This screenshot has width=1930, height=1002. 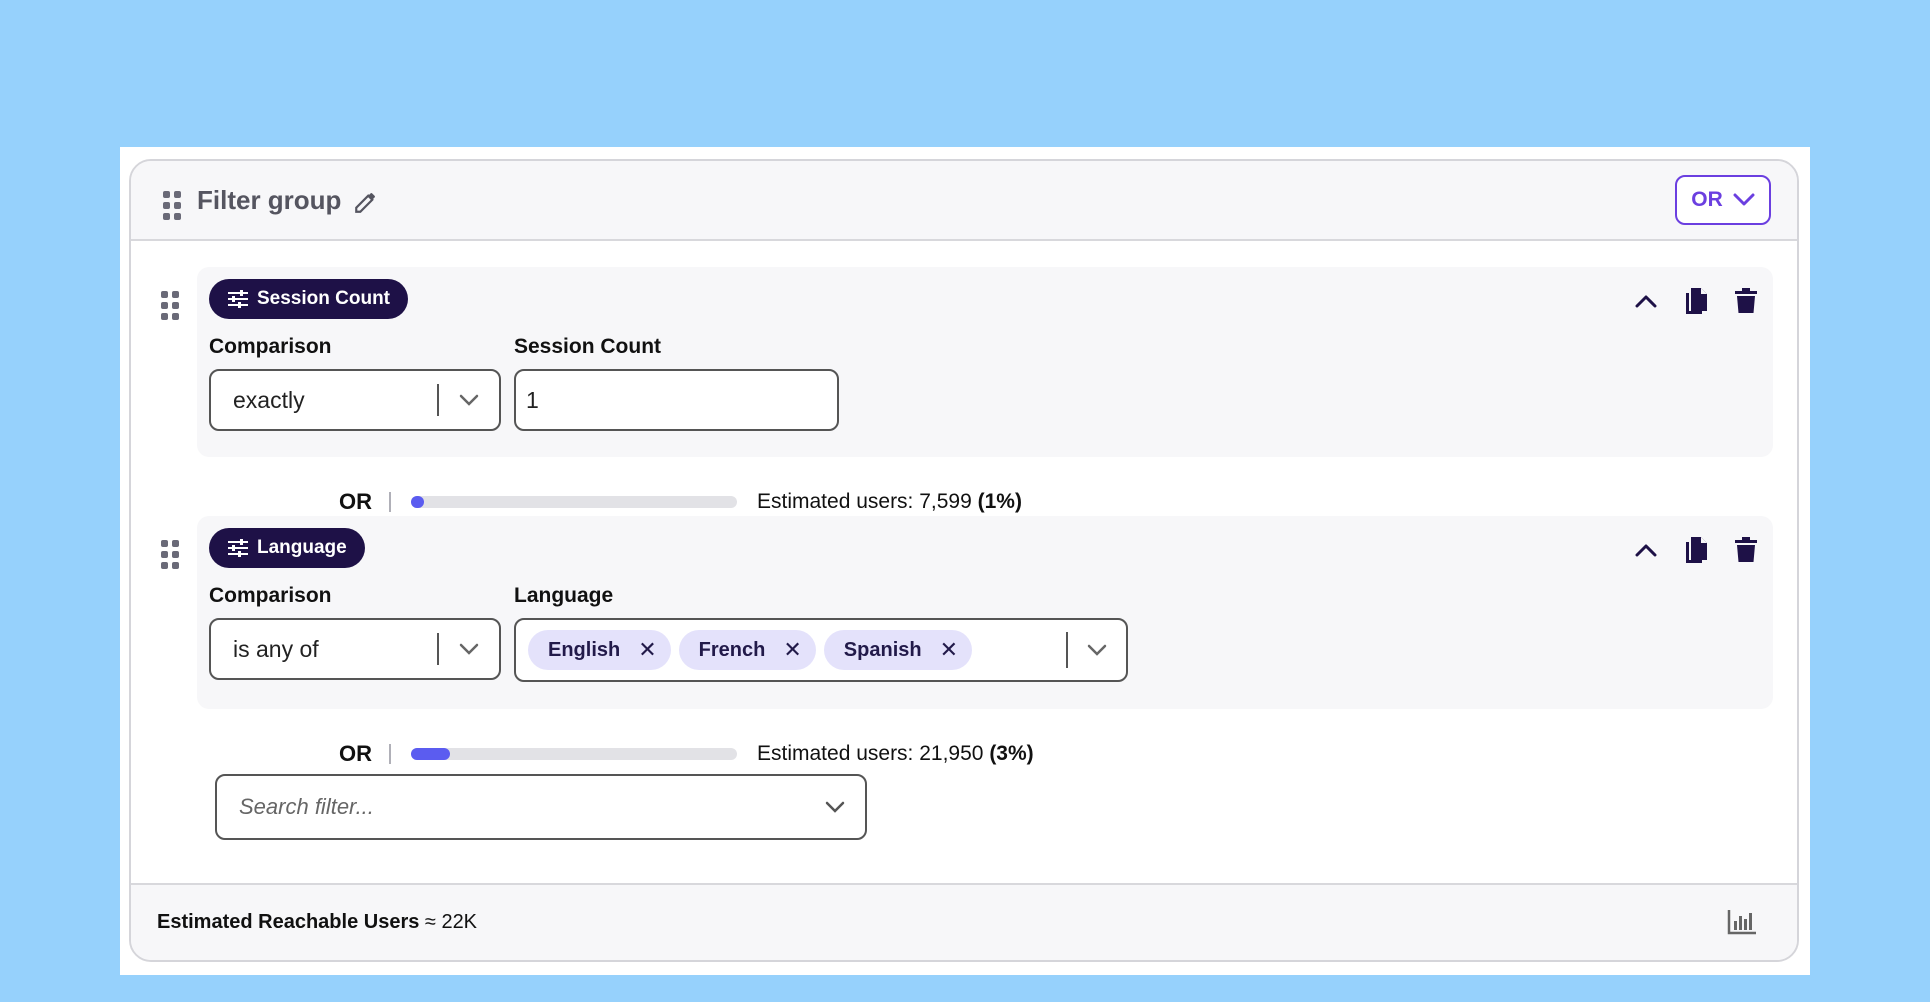 What do you see at coordinates (588, 346) in the screenshot?
I see `session-count-label: Session Count` at bounding box center [588, 346].